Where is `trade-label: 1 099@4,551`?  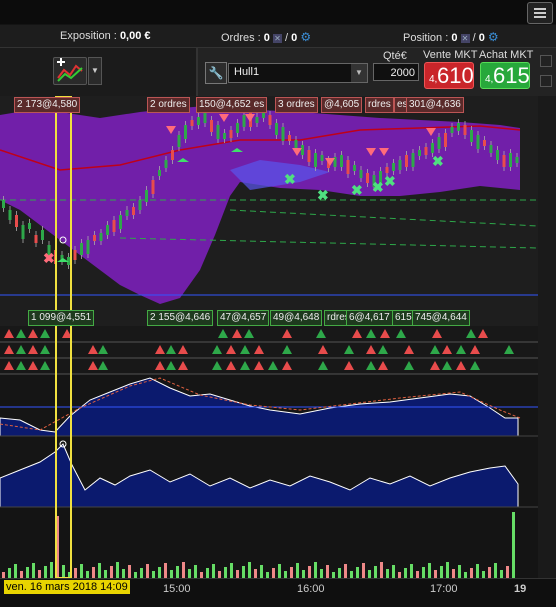
trade-label: 1 099@4,551 is located at coordinates (61, 318).